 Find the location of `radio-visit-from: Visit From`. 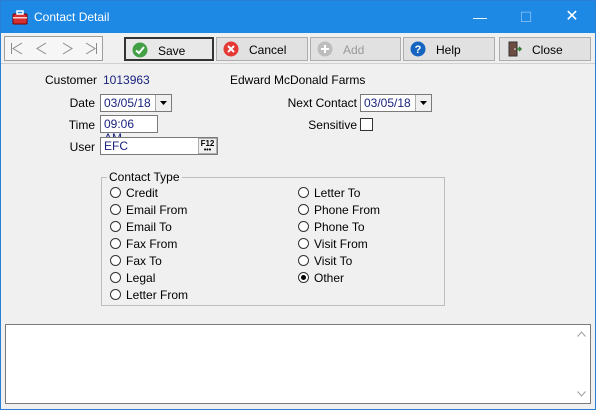

radio-visit-from: Visit From is located at coordinates (378, 244).